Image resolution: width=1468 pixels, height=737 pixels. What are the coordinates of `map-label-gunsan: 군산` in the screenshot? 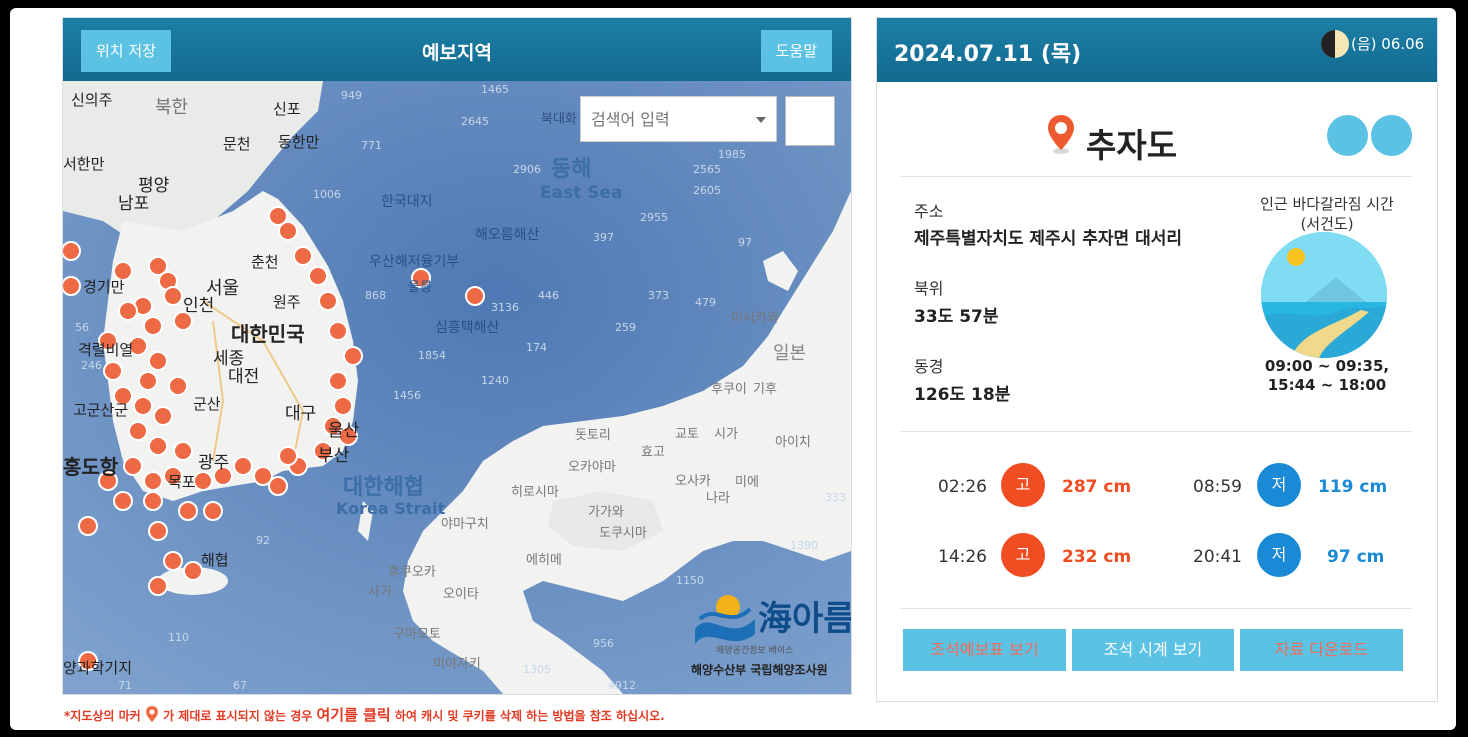 It's located at (207, 404).